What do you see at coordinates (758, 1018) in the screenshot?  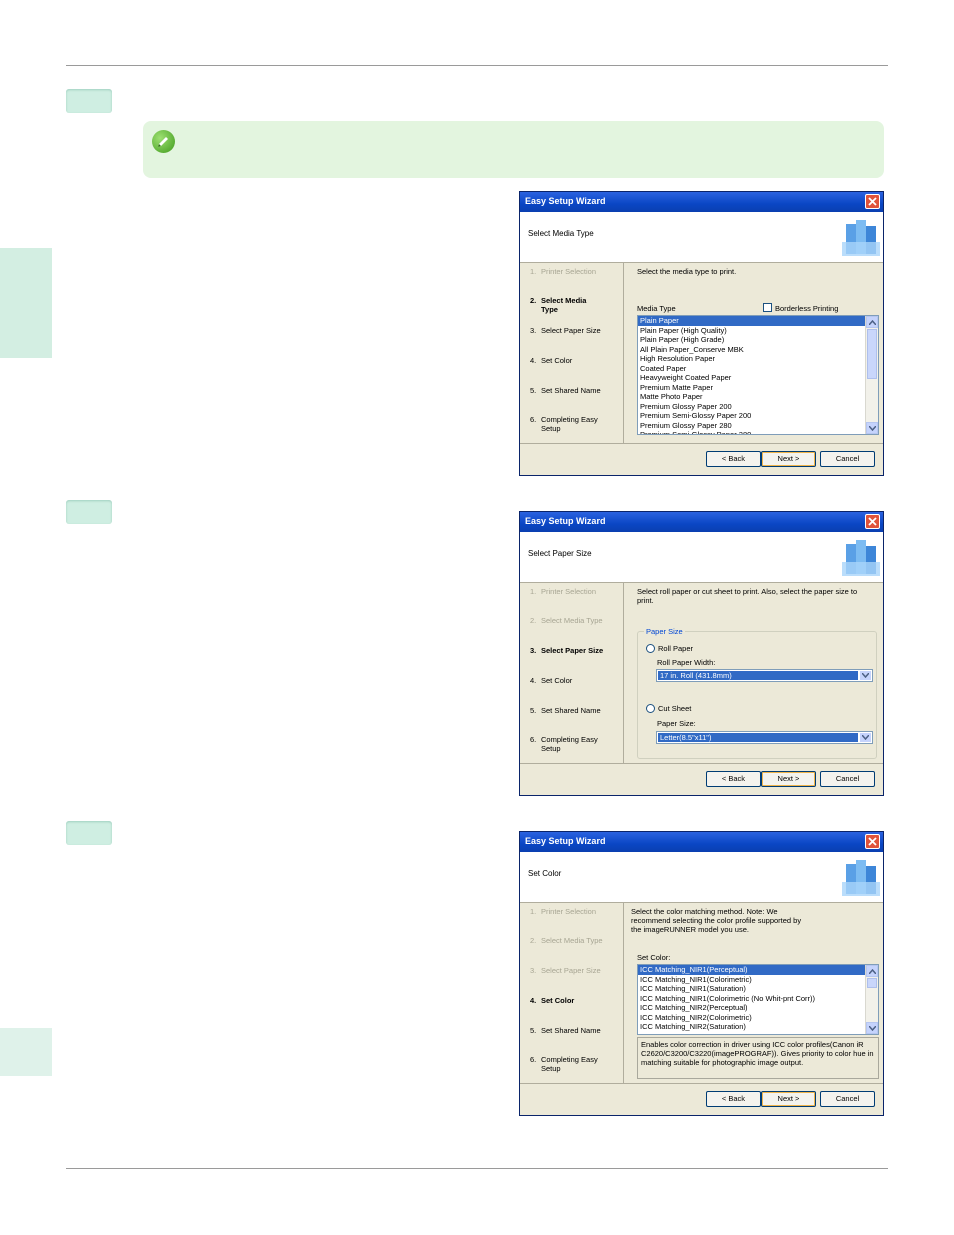 I see `list-item: ICC Matching_NIR2(Colorimetric)` at bounding box center [758, 1018].